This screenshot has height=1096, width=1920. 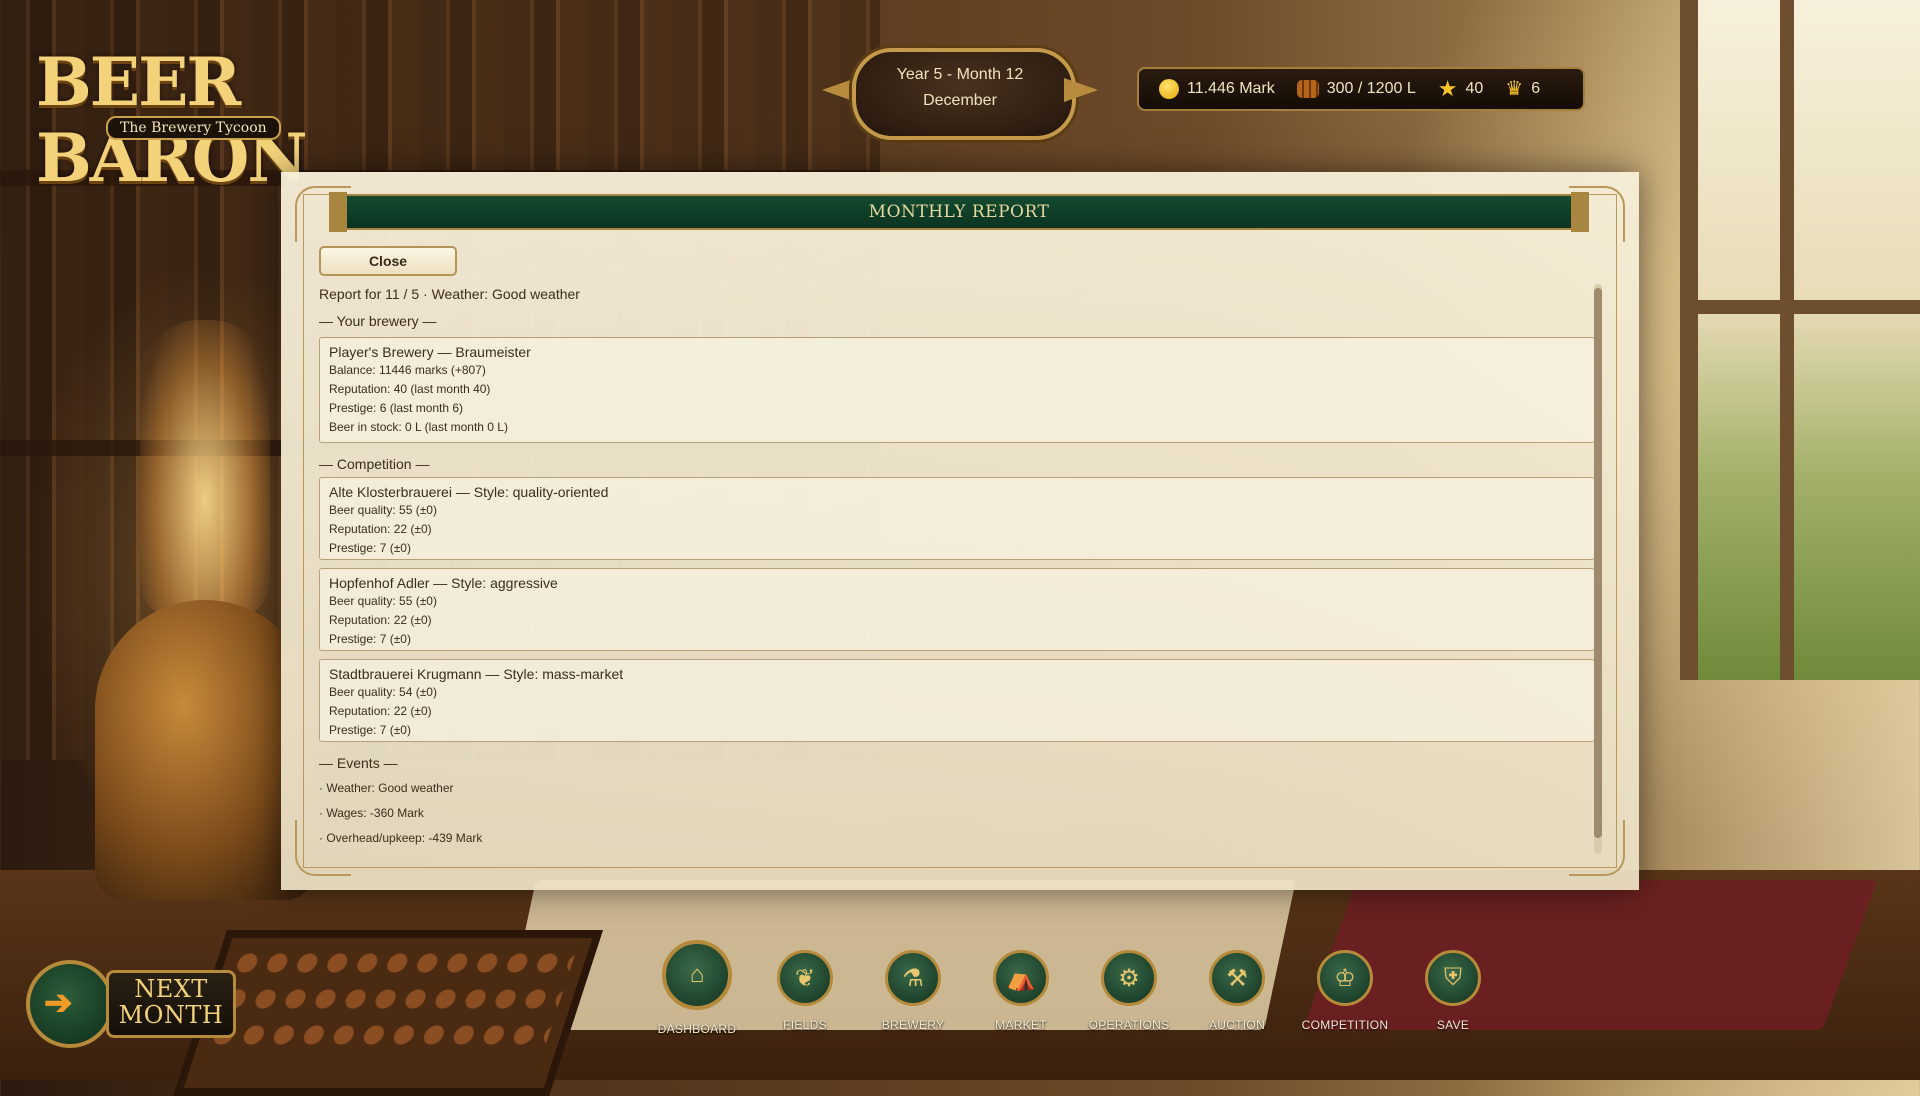 I want to click on event-item: · Overhead/upkeep: -439 Mark, so click(x=401, y=838).